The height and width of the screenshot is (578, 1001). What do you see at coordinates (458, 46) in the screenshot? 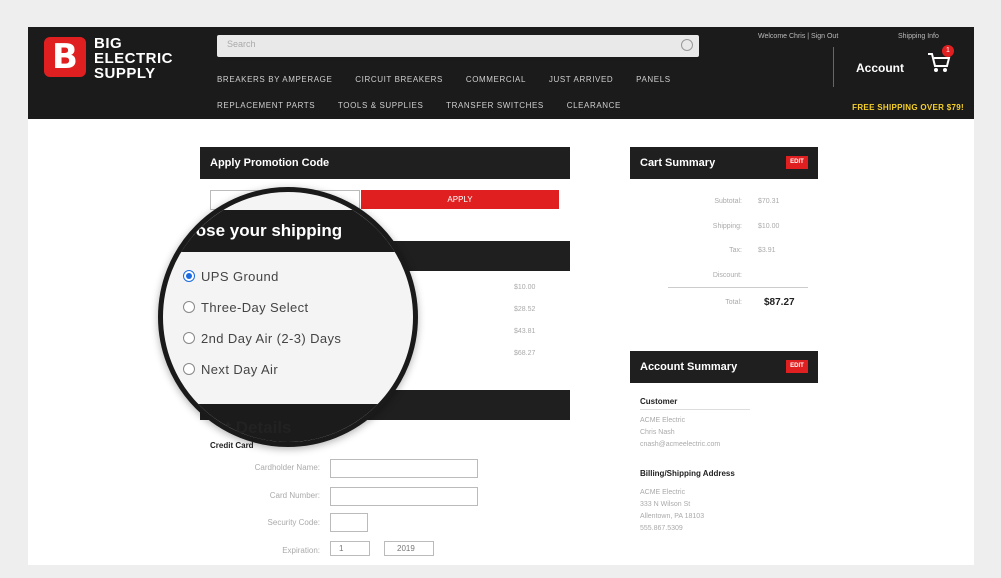
I see `search-input: Search` at bounding box center [458, 46].